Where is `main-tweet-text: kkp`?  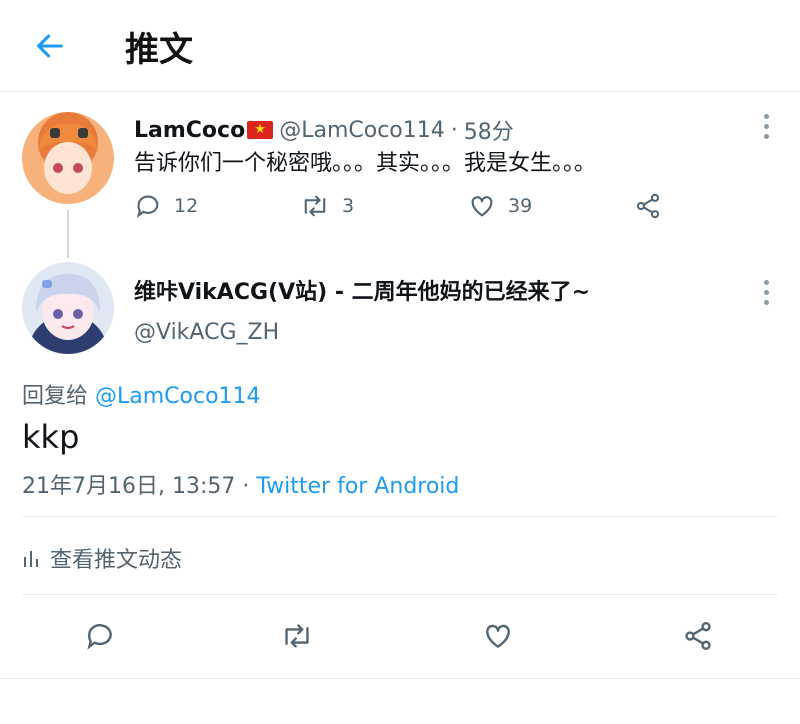 main-tweet-text: kkp is located at coordinates (51, 437).